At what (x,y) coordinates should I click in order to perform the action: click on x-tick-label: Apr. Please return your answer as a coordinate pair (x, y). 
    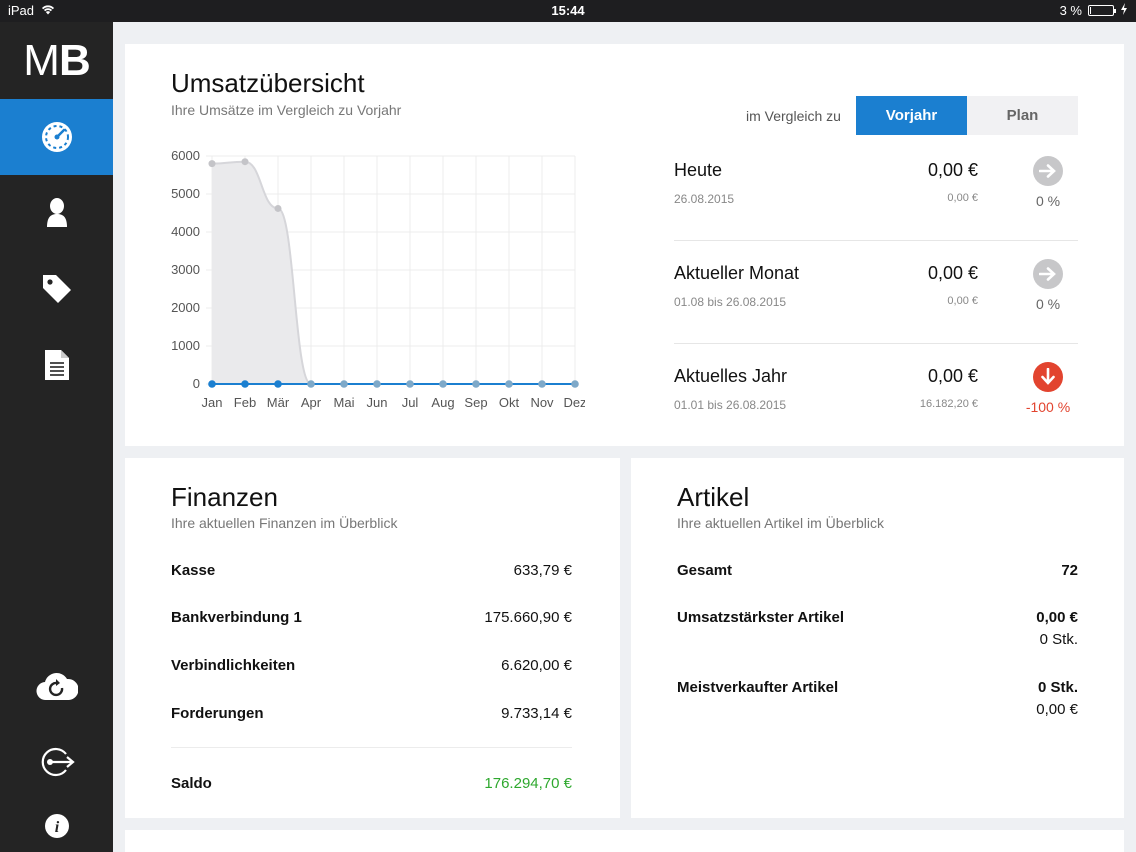
    Looking at the image, I should click on (311, 402).